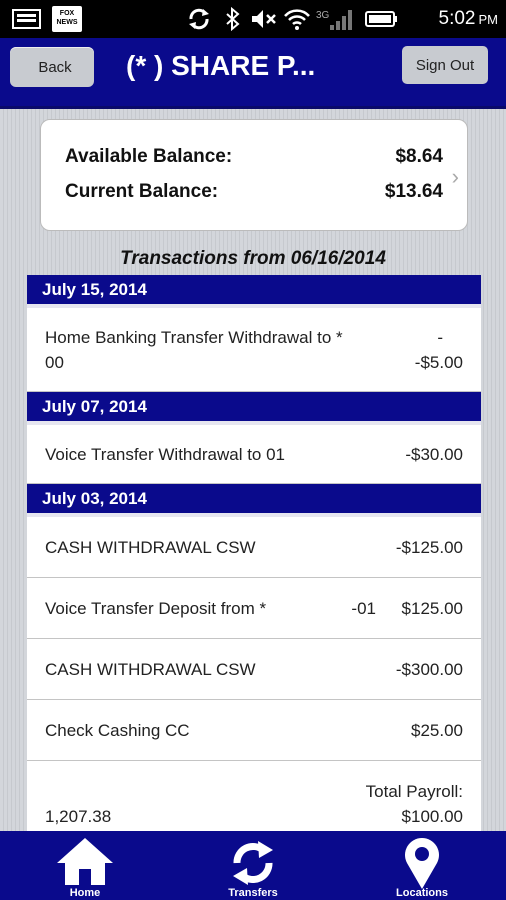  Describe the element at coordinates (422, 893) in the screenshot. I see `nav-locations-label: Locations` at that location.